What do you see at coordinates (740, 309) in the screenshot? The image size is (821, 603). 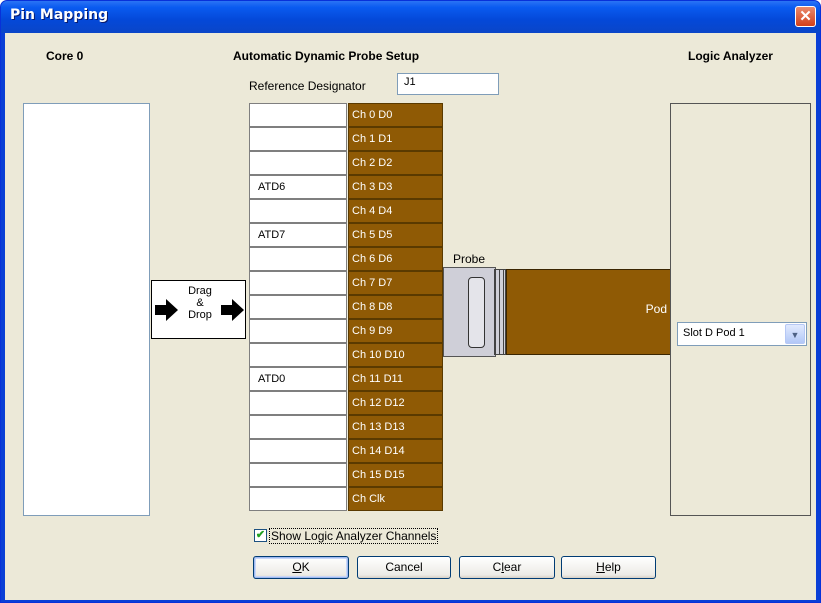 I see `logic-analyzer-panel` at bounding box center [740, 309].